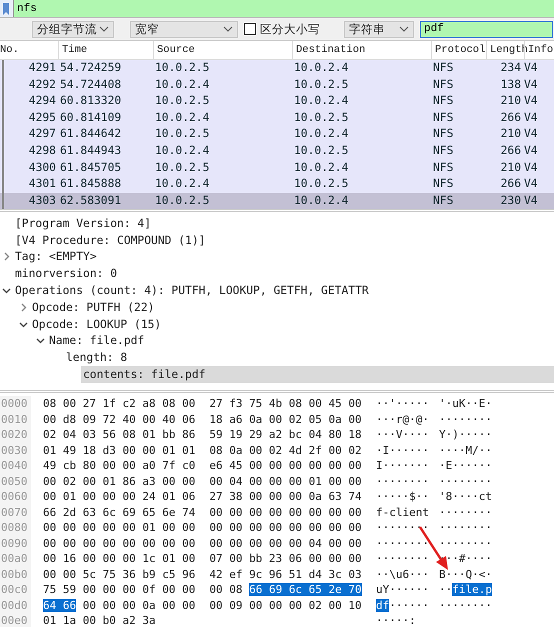 The height and width of the screenshot is (627, 554). What do you see at coordinates (136, 605) in the screenshot?
I see `hex-bytes: 00 00 00 0a 00 00` at bounding box center [136, 605].